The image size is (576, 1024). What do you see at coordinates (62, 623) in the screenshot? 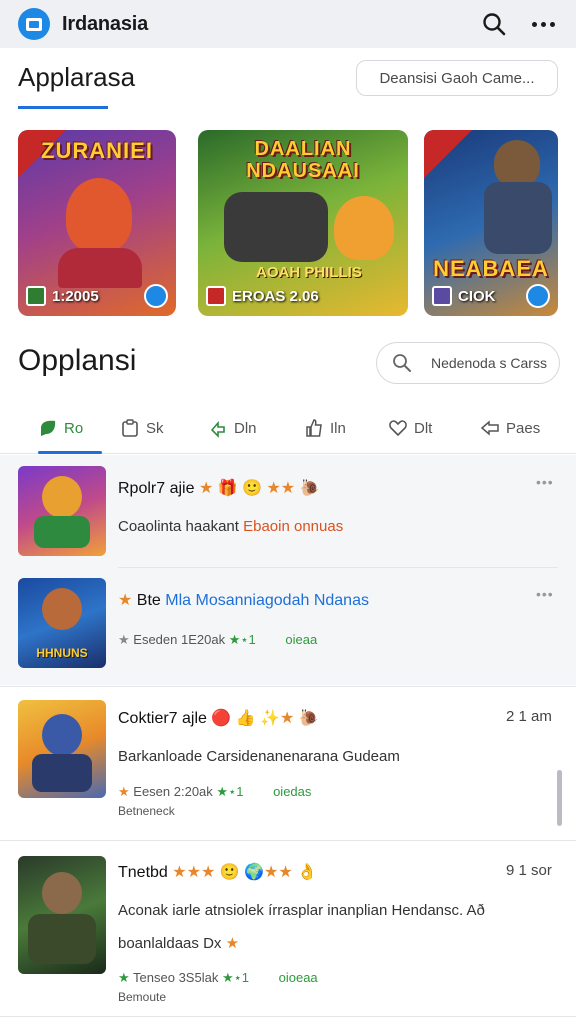
I see `app-thumbnail: HHNUNS` at bounding box center [62, 623].